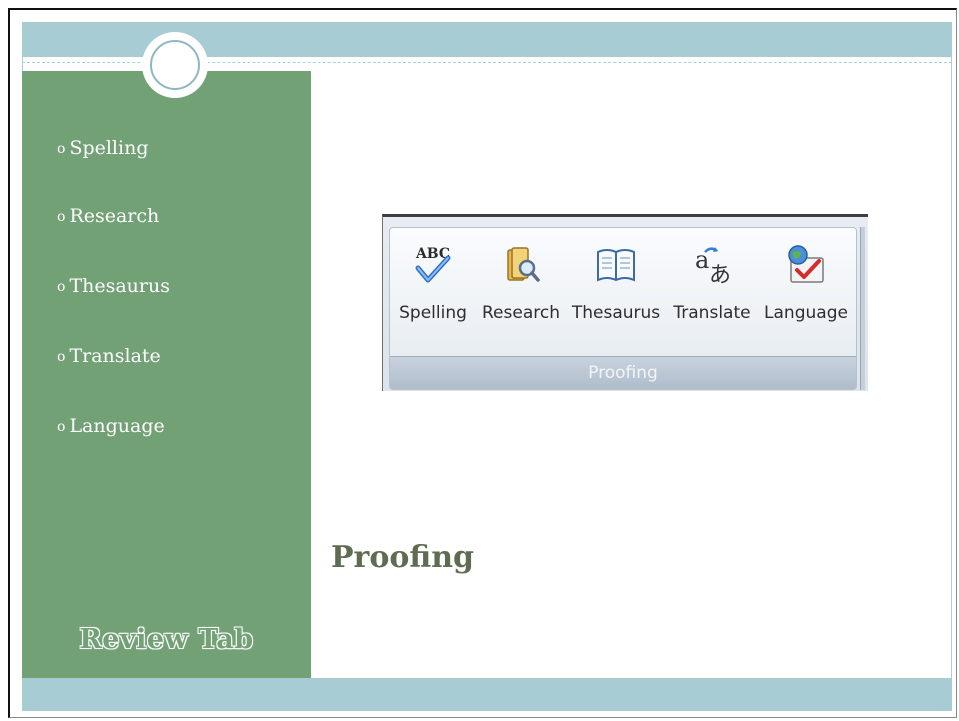  I want to click on bullet-label: Spelling, so click(109, 148).